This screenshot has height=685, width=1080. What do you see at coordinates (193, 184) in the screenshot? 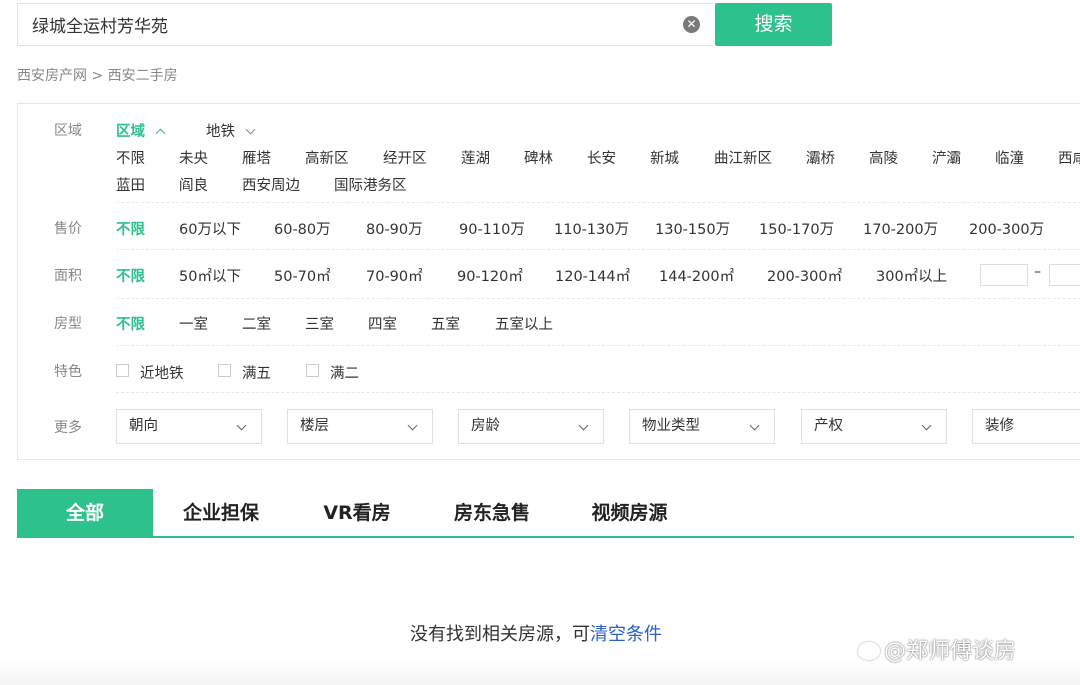
I see `region-option: 阎良` at bounding box center [193, 184].